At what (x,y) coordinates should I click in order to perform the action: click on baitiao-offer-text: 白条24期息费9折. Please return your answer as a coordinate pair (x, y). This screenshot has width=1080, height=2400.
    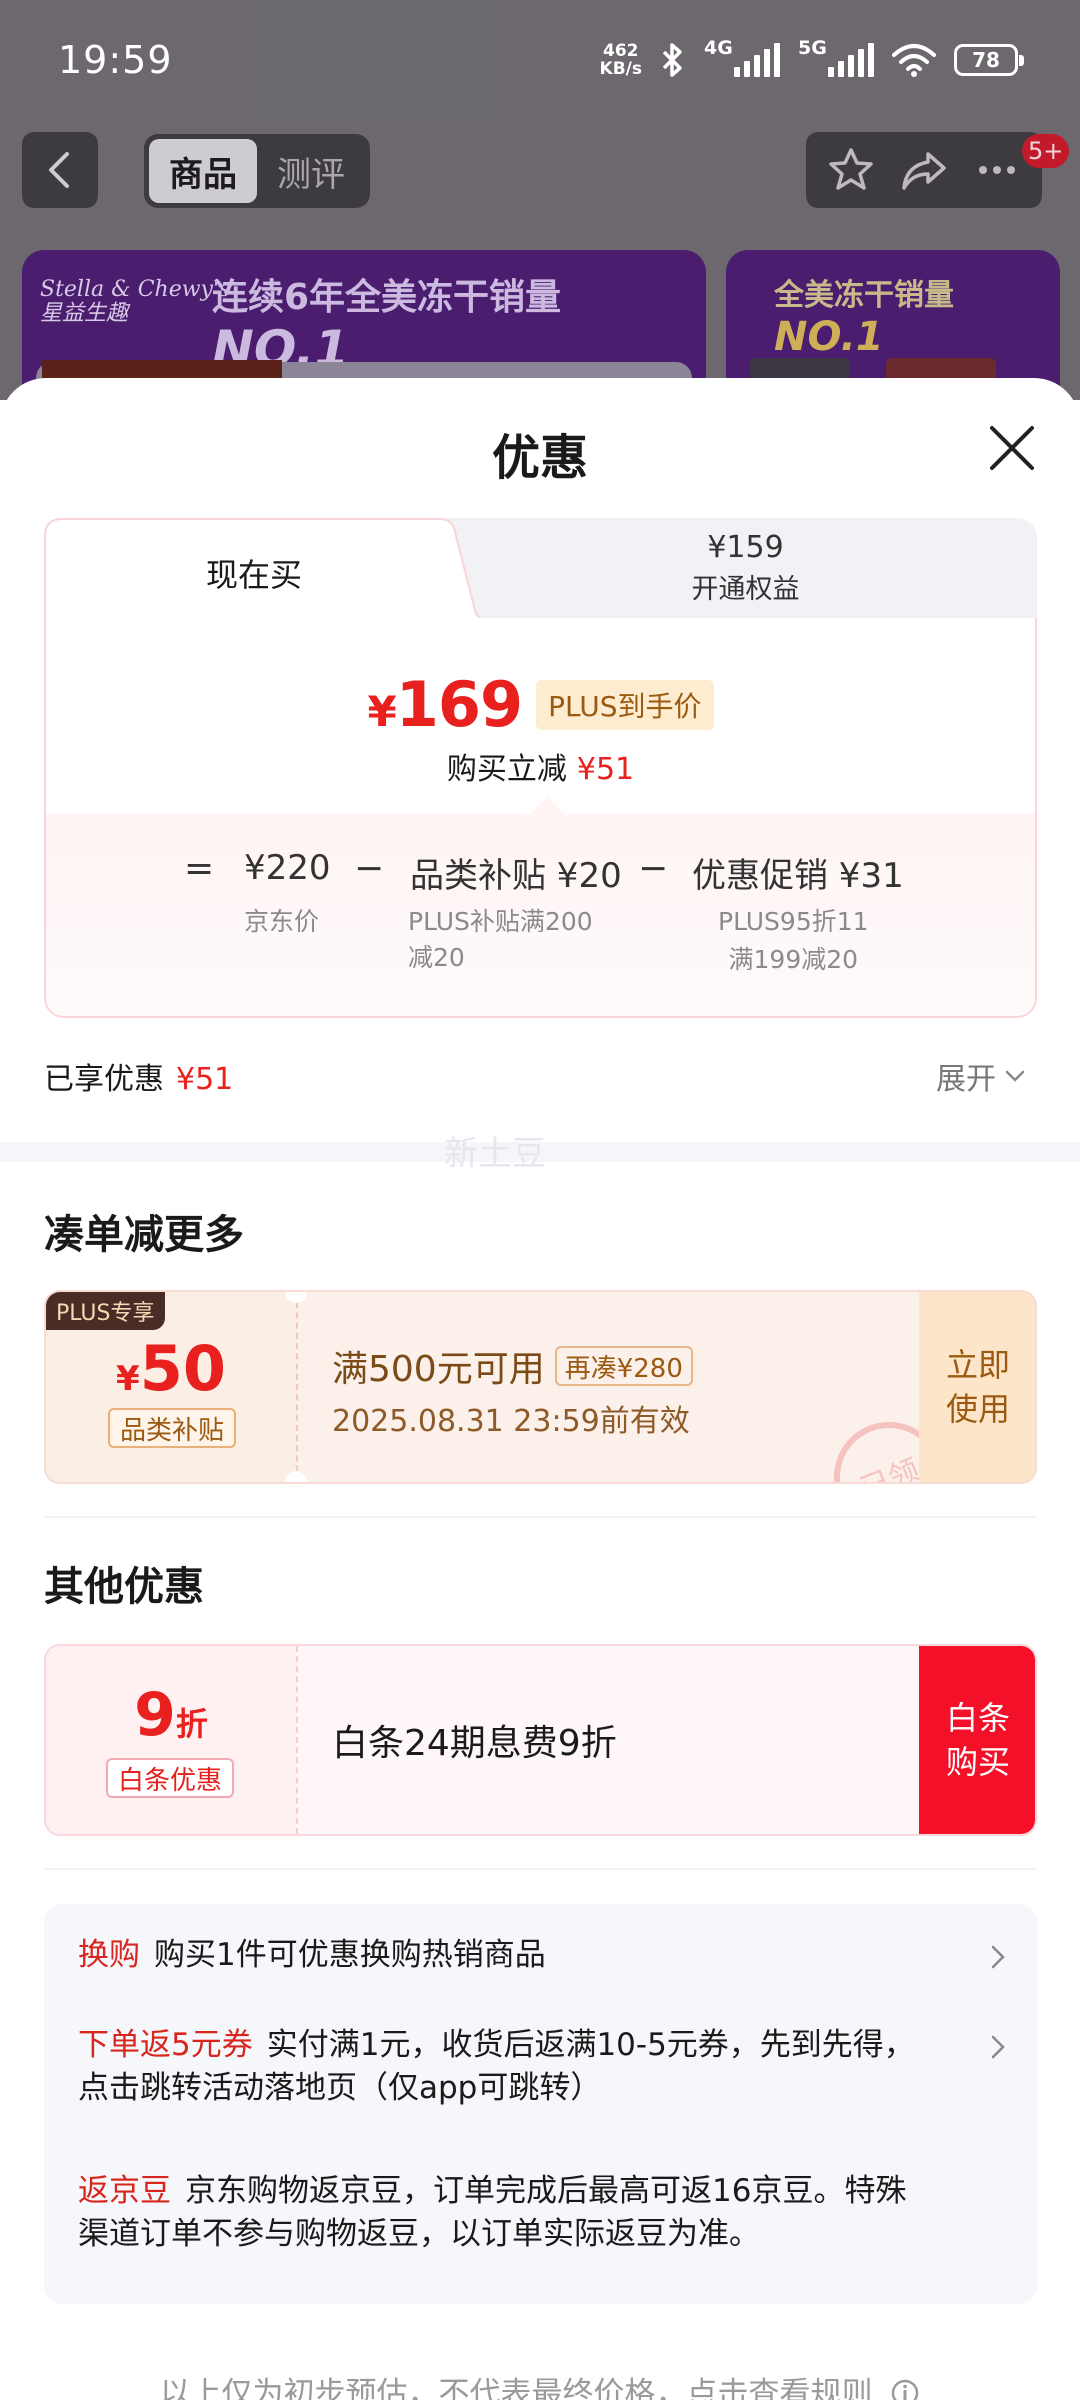
    Looking at the image, I should click on (474, 1743).